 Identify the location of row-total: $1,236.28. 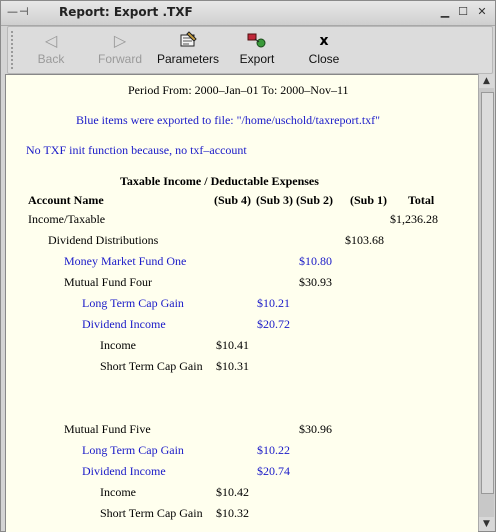
(414, 219).